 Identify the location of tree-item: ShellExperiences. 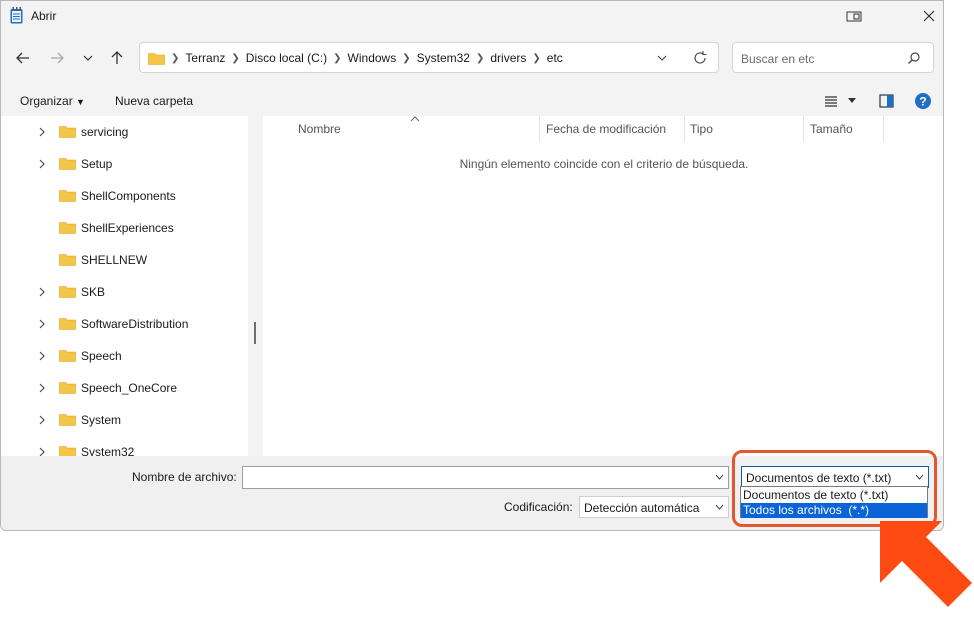
(124, 228).